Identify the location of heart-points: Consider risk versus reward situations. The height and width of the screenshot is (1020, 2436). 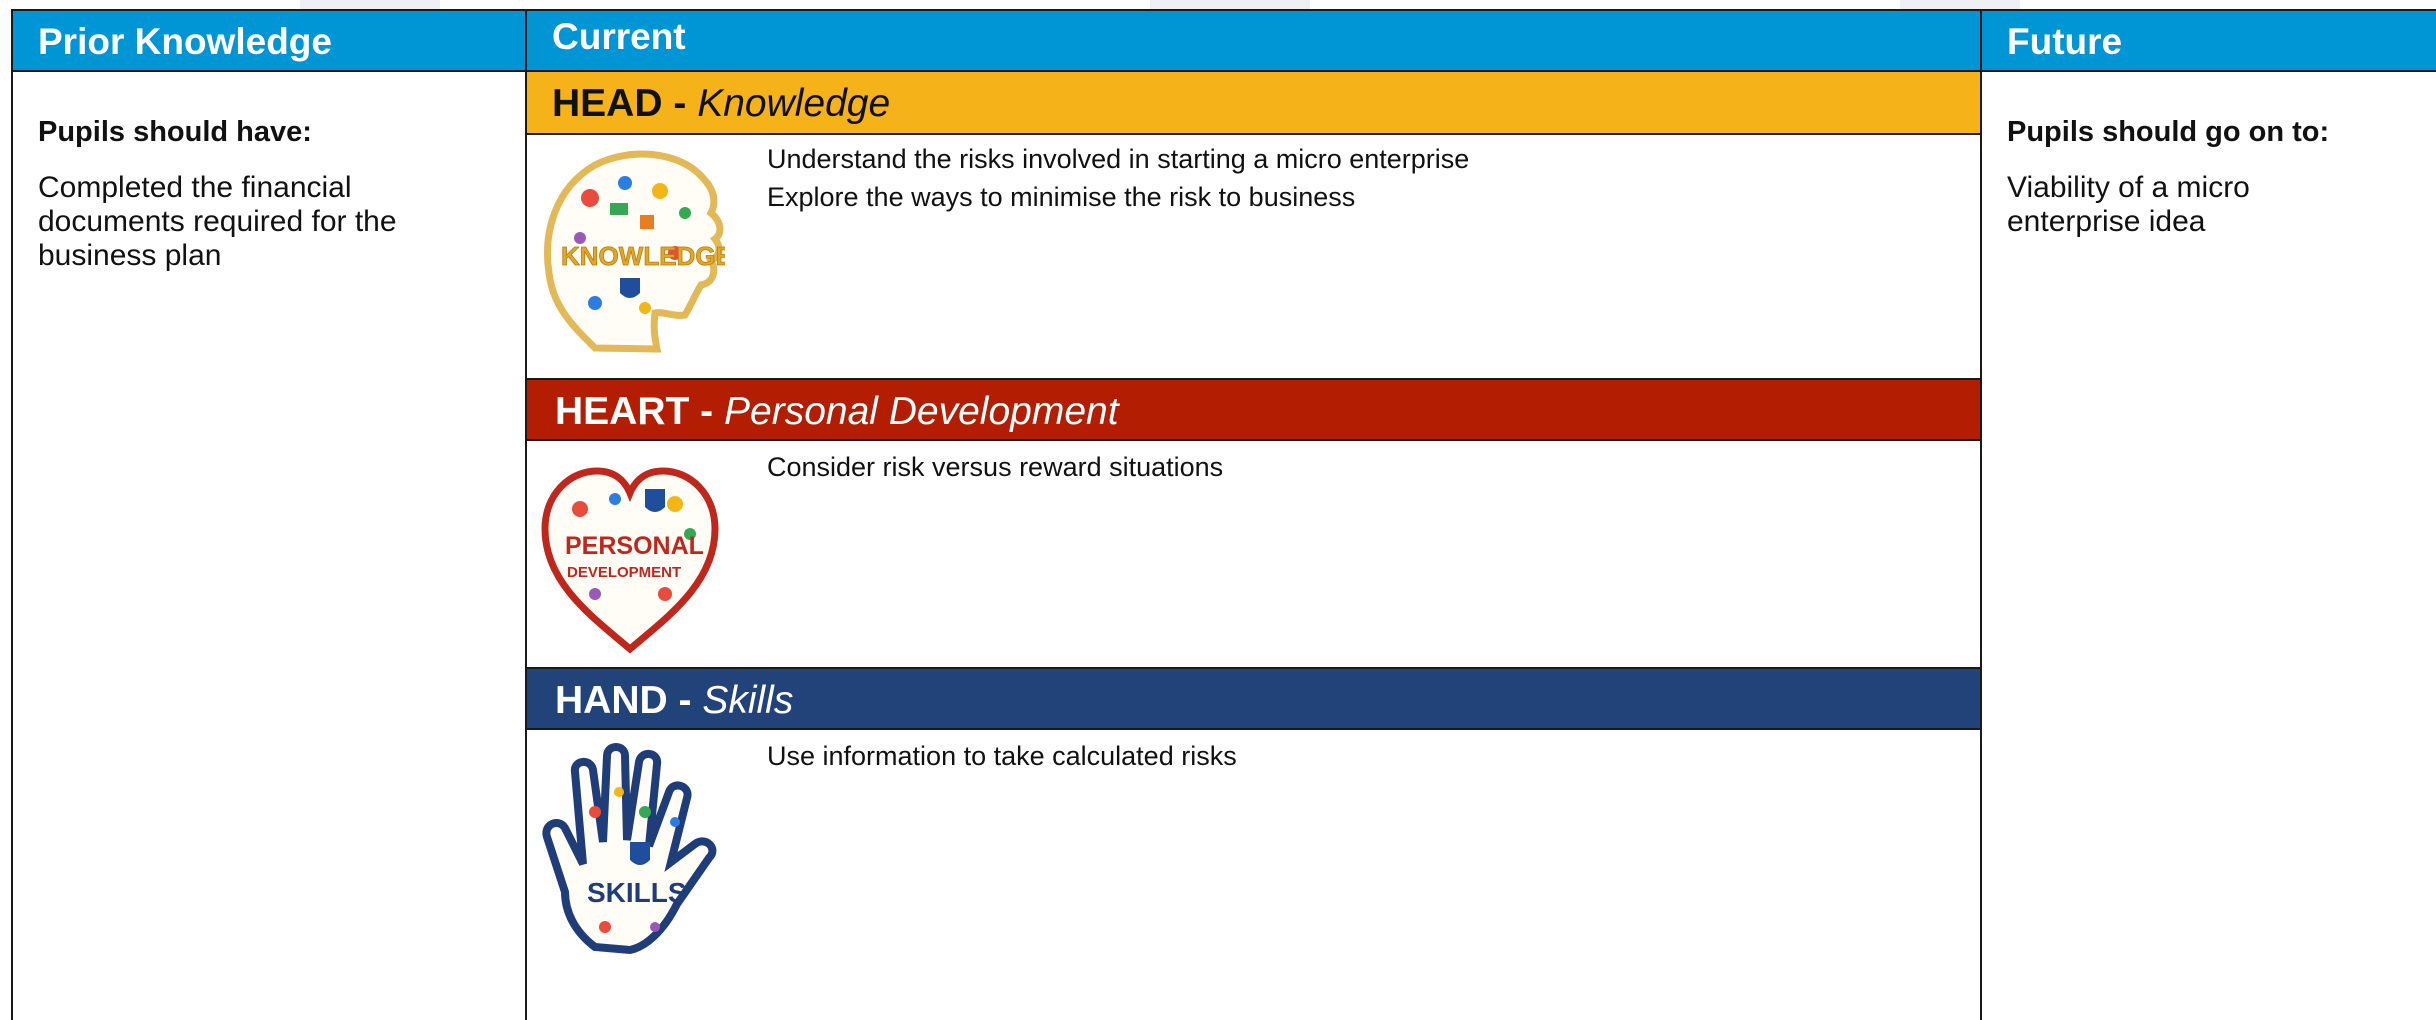
(1363, 467).